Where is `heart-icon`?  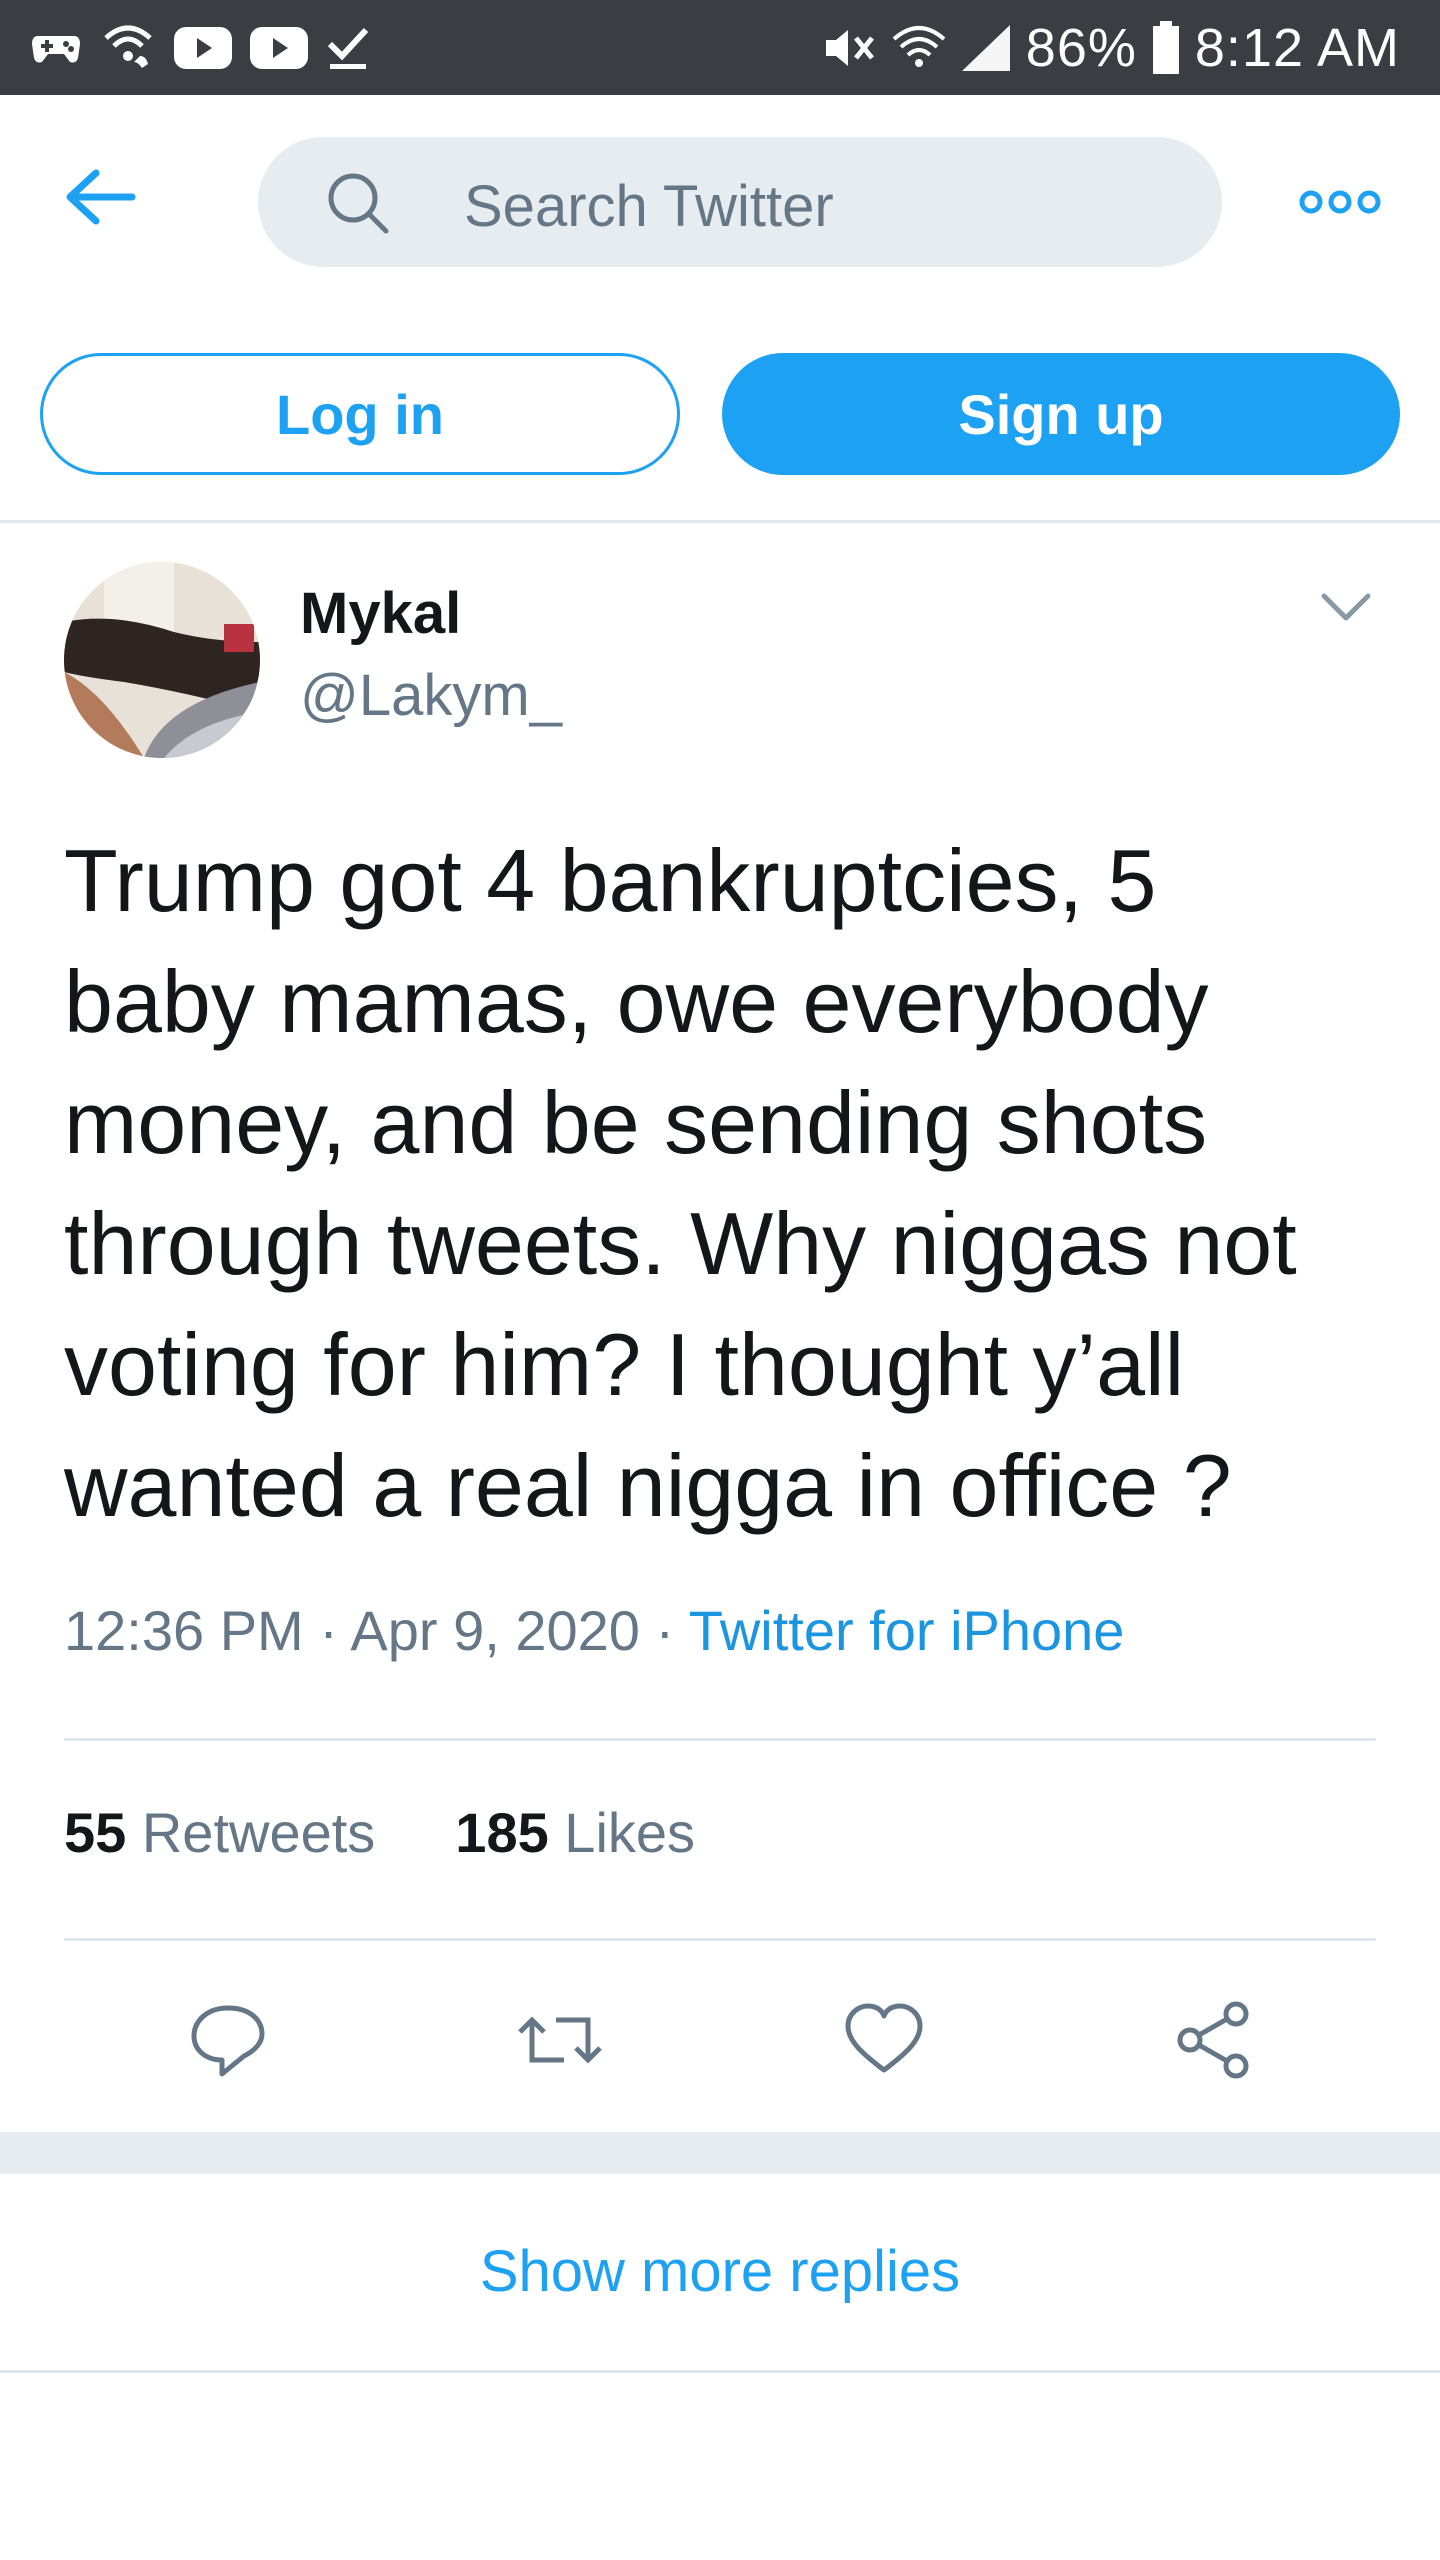
heart-icon is located at coordinates (884, 2038).